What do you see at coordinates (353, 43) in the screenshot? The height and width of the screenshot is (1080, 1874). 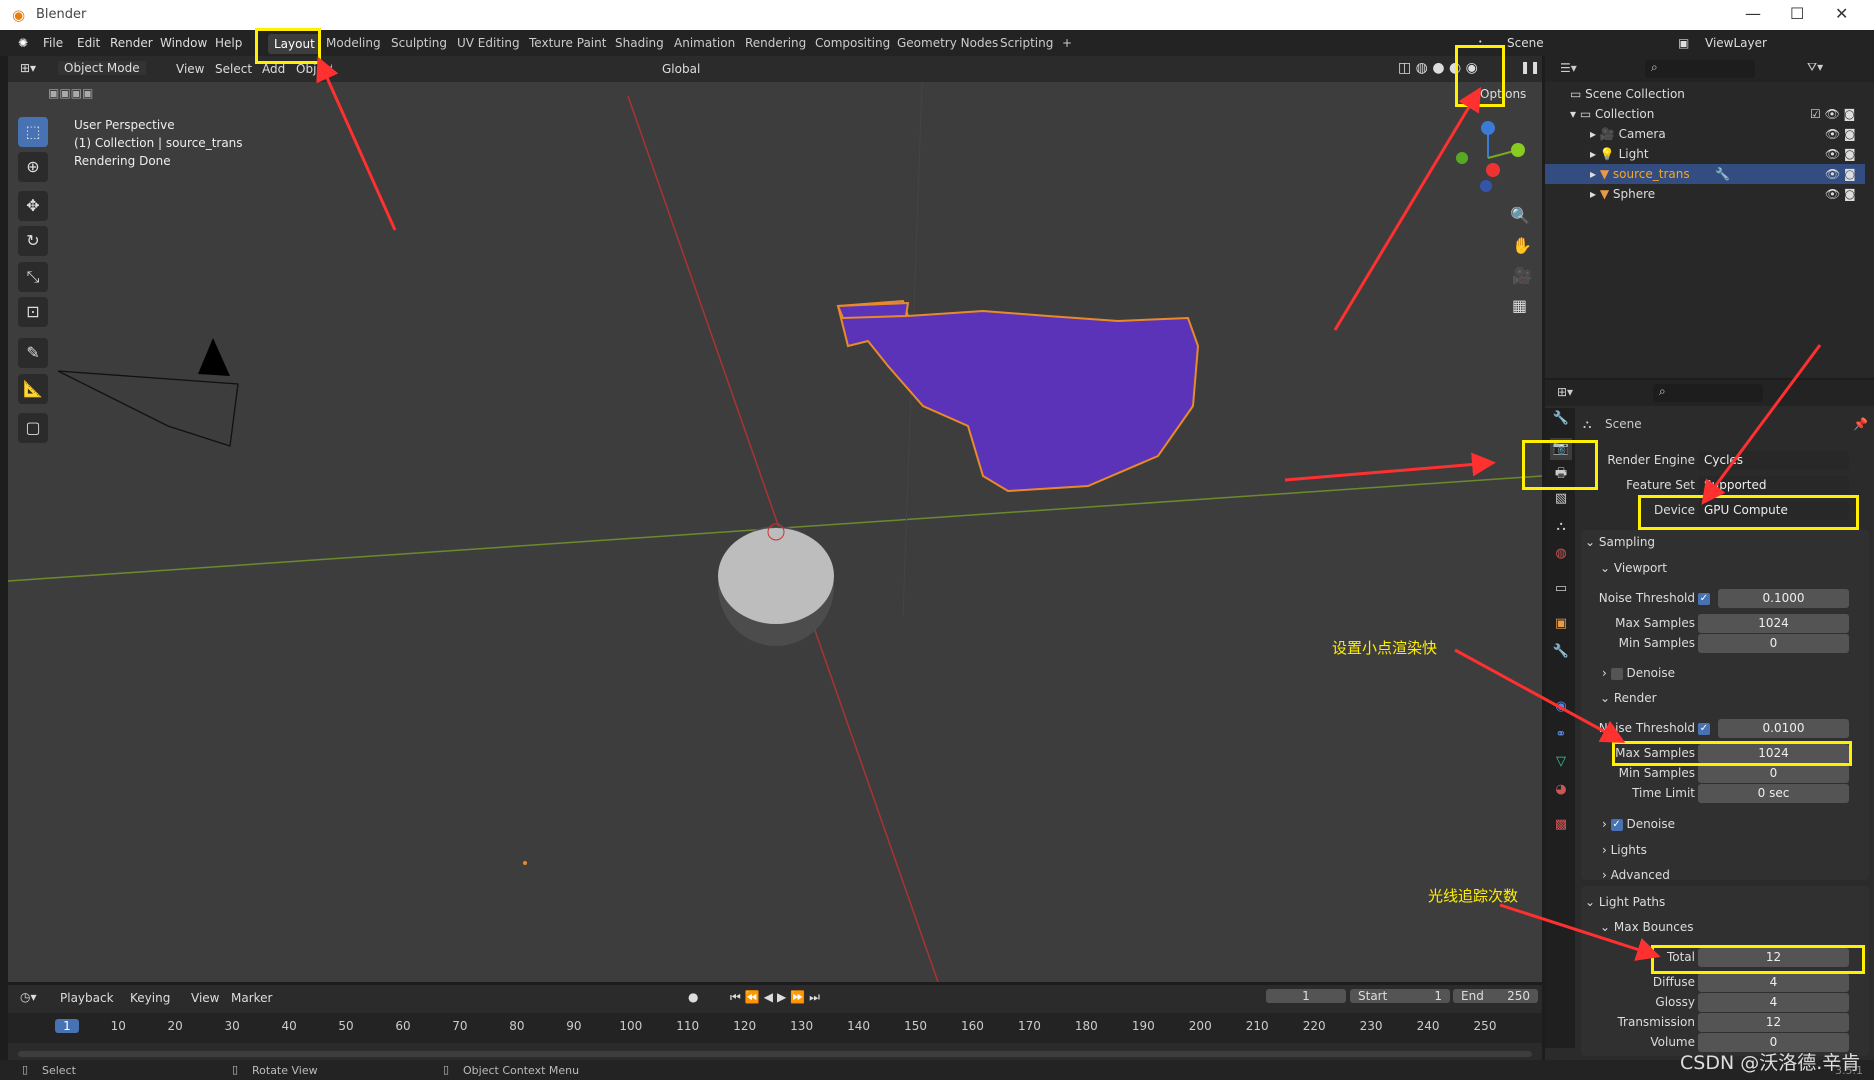 I see `tab-modeling: Modeling` at bounding box center [353, 43].